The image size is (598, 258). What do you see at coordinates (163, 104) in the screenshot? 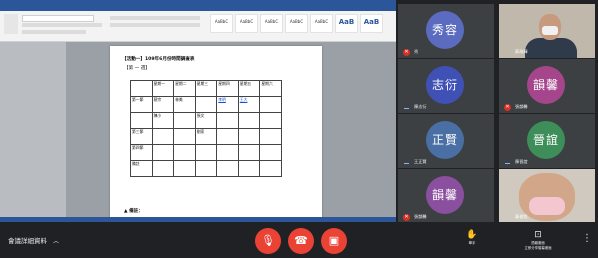
I see `table-cell: 蔡宗` at bounding box center [163, 104].